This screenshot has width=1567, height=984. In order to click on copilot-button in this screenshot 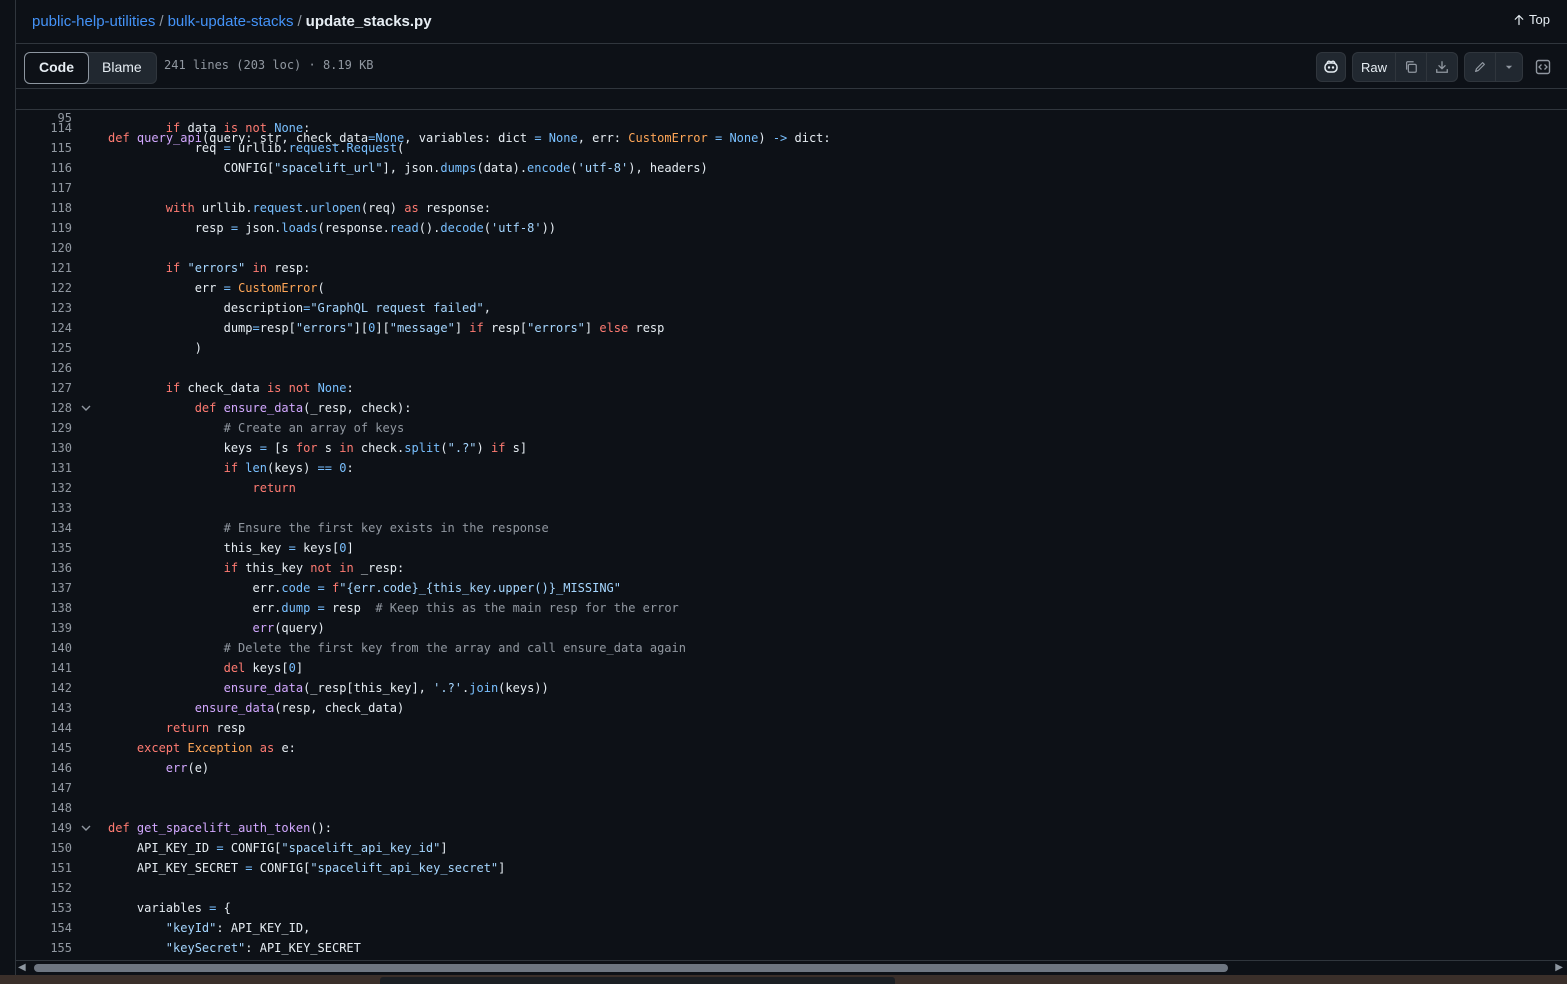, I will do `click(1330, 67)`.